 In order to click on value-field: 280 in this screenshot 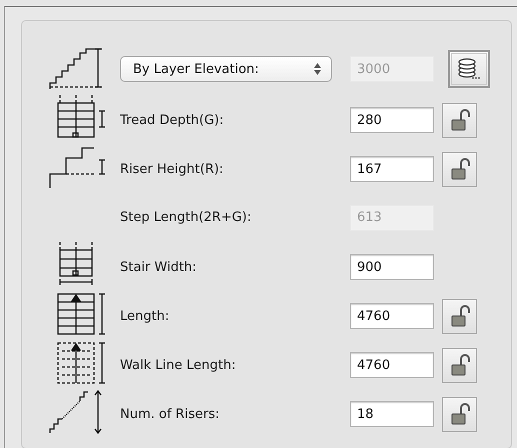, I will do `click(392, 120)`.